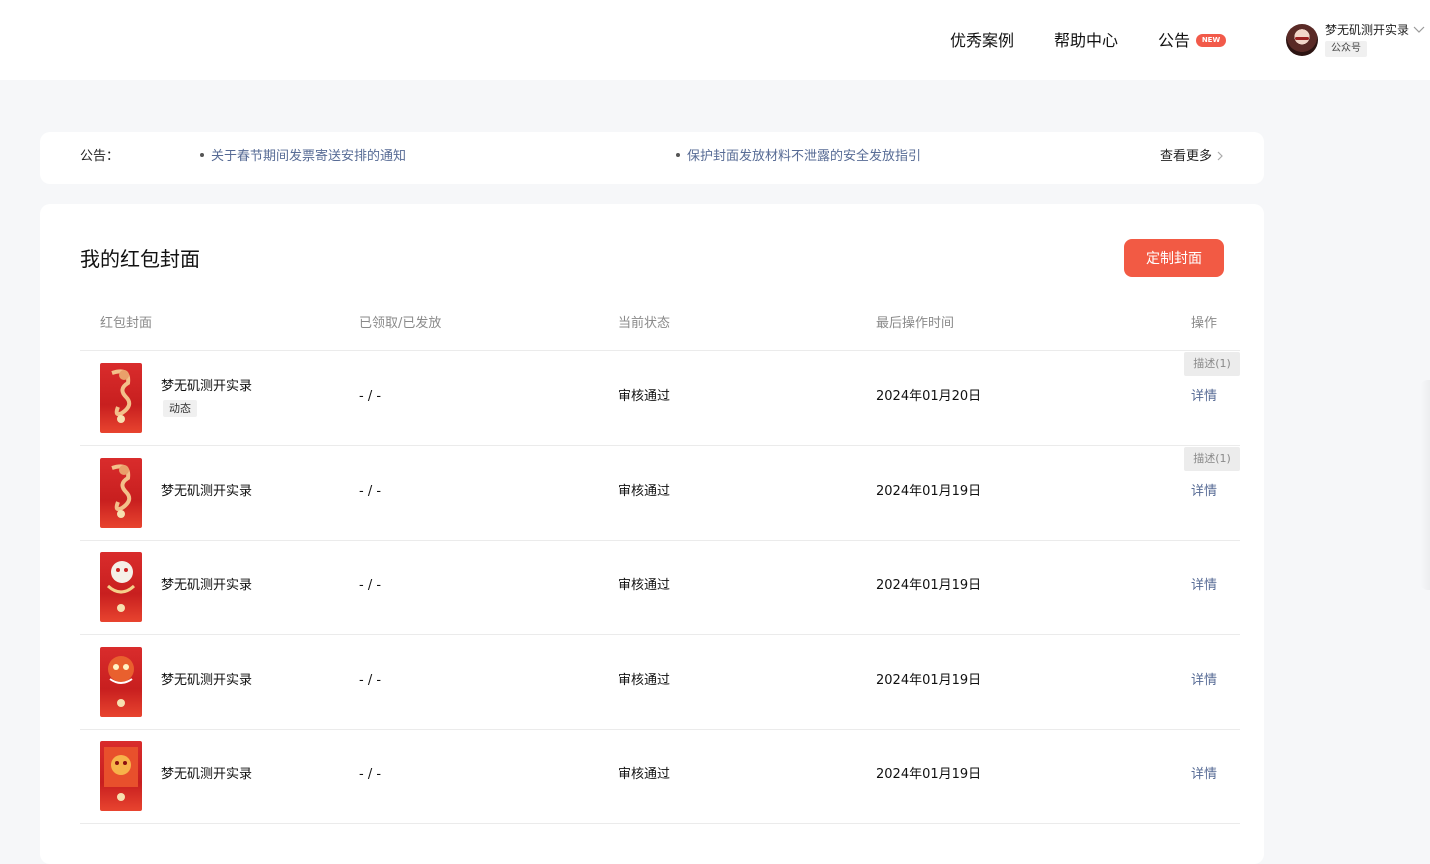  Describe the element at coordinates (1425, 485) in the screenshot. I see `side-panel-edge` at that location.